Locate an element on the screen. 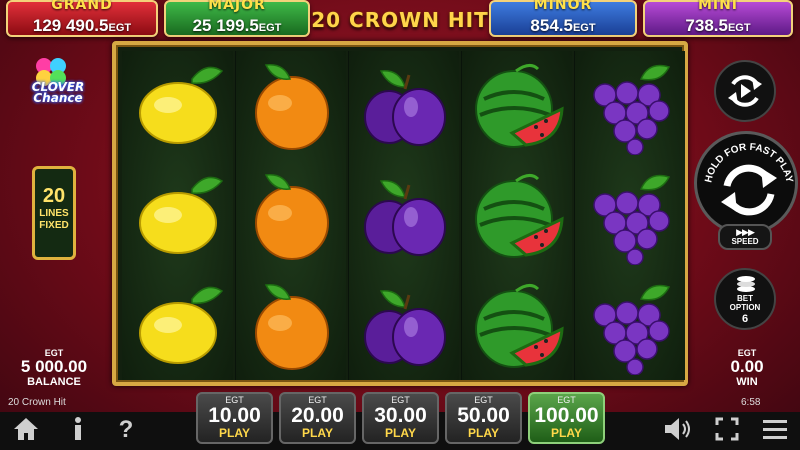 Image resolution: width=800 pixels, height=450 pixels. fullscreen-button is located at coordinates (727, 431).